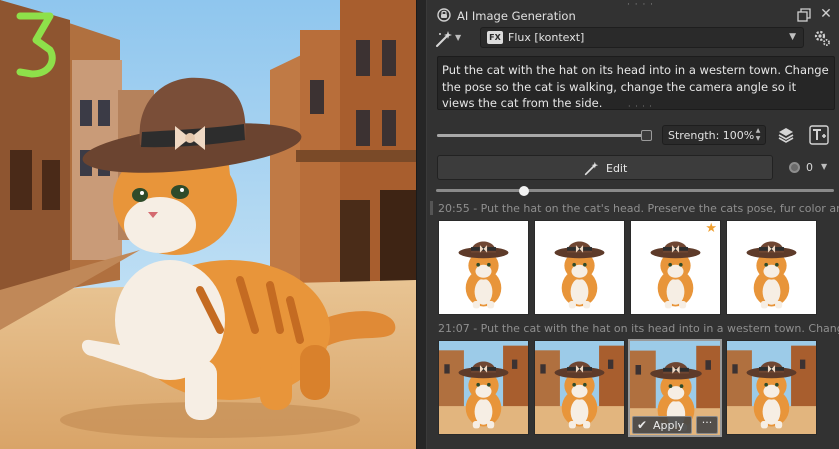 This screenshot has width=839, height=449. I want to click on ai-generation-icon, so click(444, 15).